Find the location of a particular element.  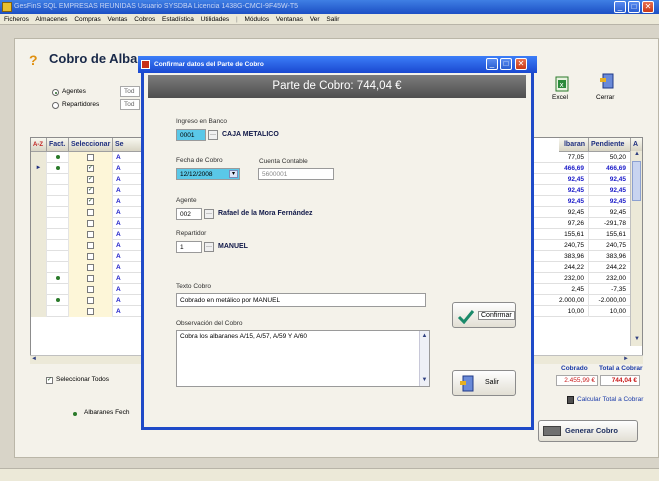

banco-code-field: 0001 is located at coordinates (191, 135).